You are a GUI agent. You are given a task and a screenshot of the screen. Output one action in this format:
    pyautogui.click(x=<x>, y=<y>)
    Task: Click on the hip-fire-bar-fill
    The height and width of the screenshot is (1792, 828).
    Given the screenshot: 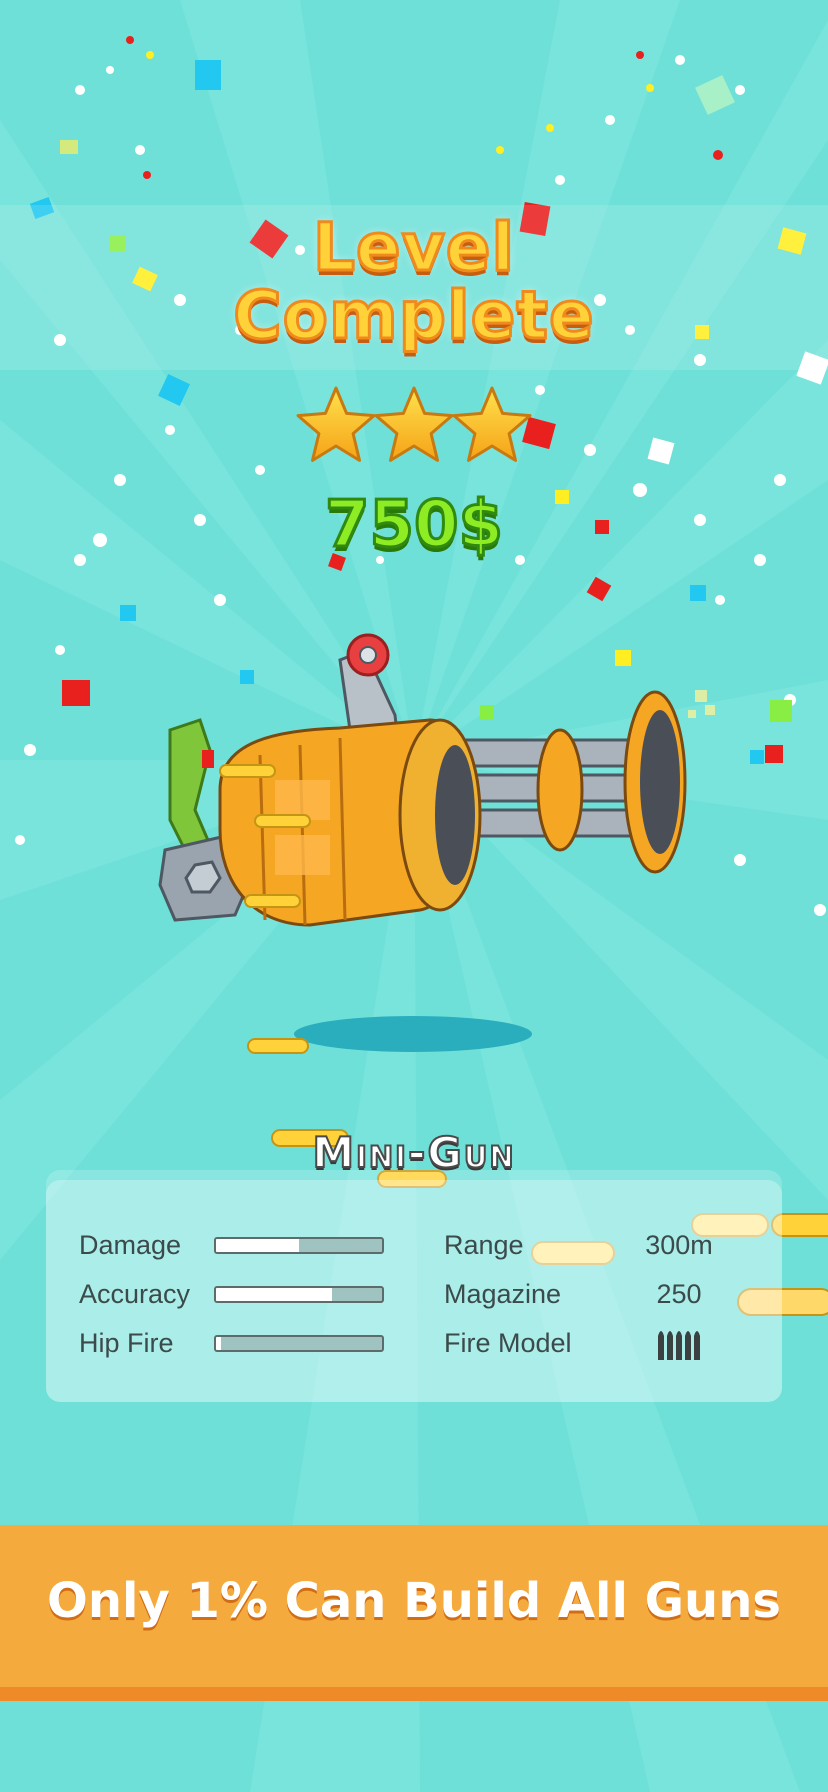 What is the action you would take?
    pyautogui.click(x=218, y=1343)
    